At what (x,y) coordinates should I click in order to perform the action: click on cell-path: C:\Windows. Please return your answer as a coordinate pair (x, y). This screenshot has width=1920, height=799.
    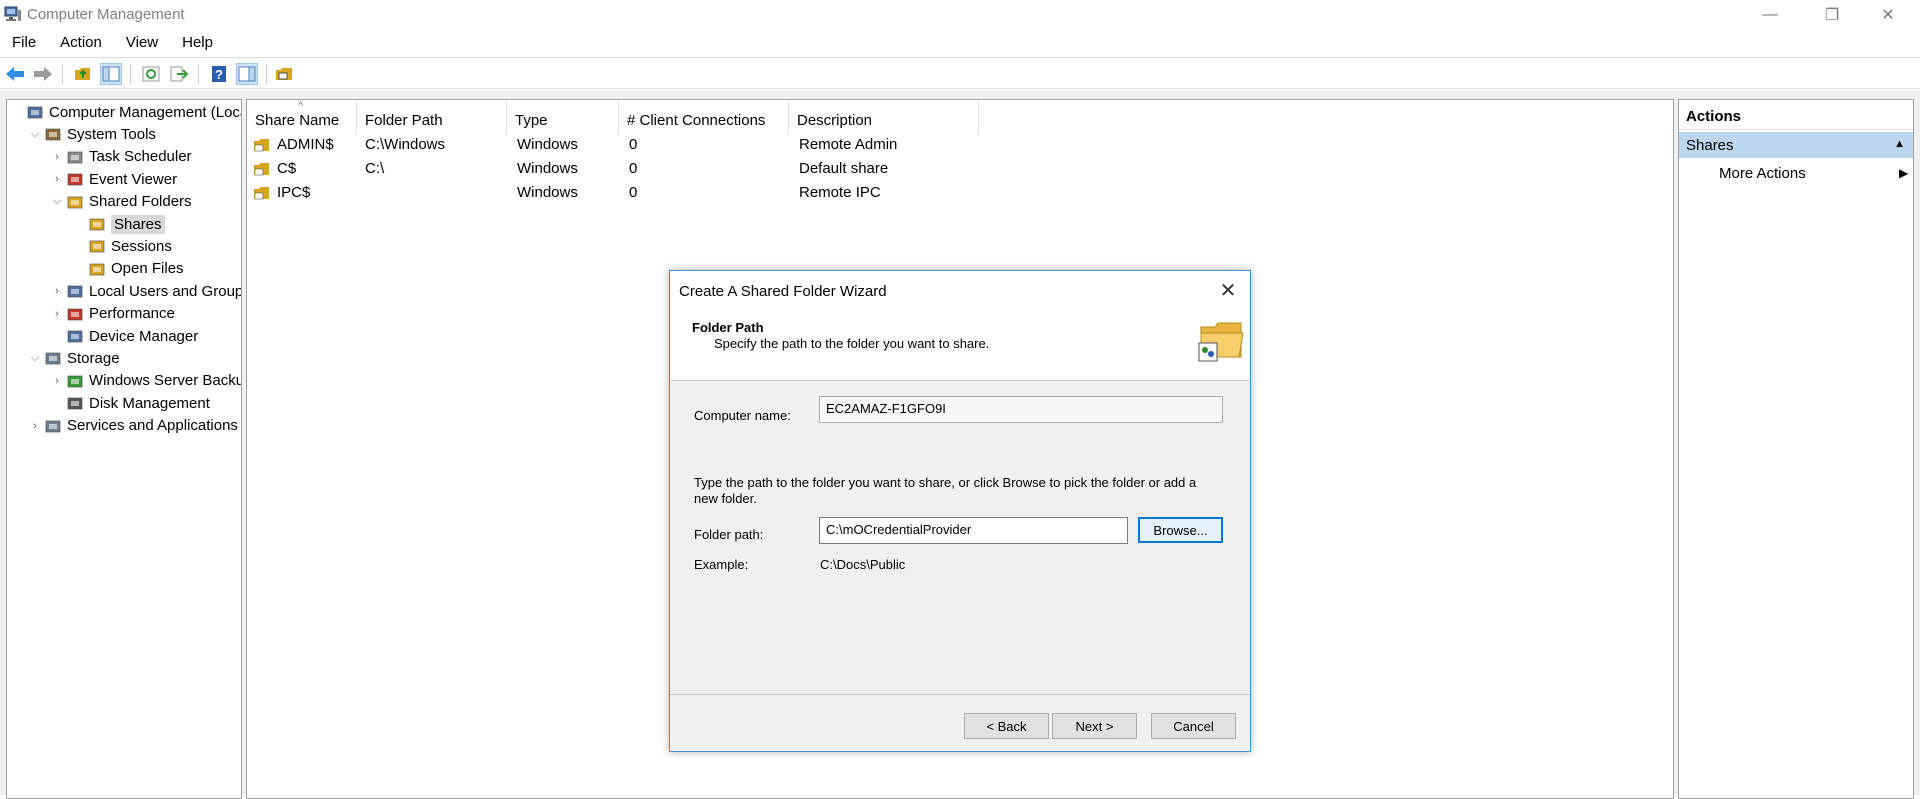
    Looking at the image, I should click on (405, 144).